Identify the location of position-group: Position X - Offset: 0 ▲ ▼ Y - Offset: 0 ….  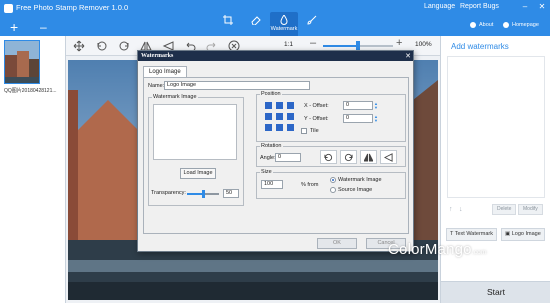
(331, 116).